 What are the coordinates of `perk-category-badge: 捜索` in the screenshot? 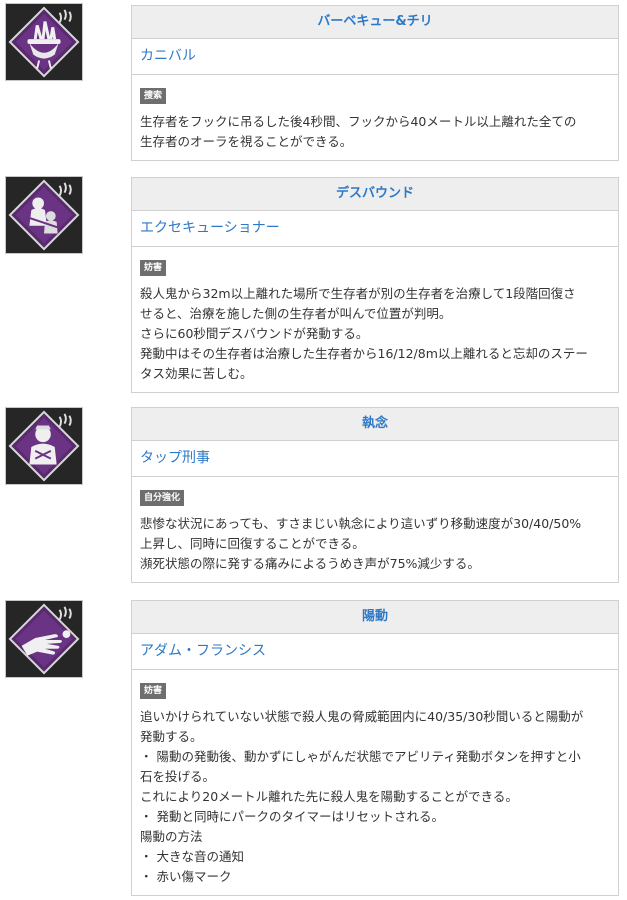 It's located at (153, 96).